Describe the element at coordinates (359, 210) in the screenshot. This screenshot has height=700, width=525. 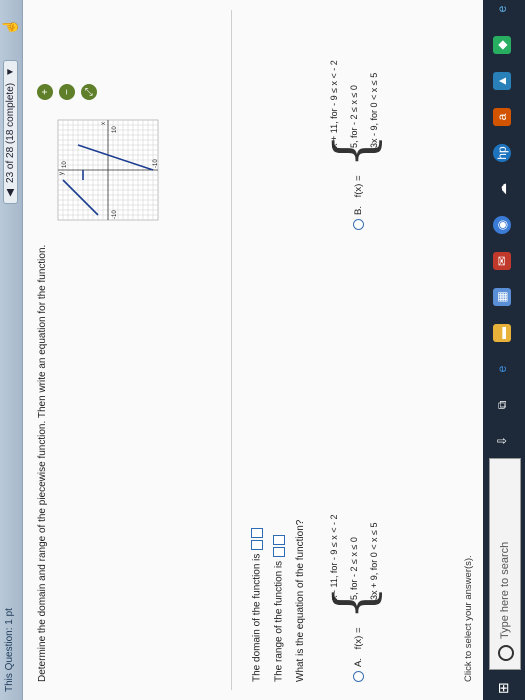
I see `option-b-label: B.` at that location.